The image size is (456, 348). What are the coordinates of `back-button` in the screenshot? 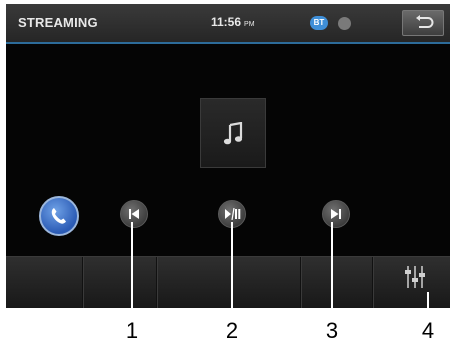 It's located at (423, 23).